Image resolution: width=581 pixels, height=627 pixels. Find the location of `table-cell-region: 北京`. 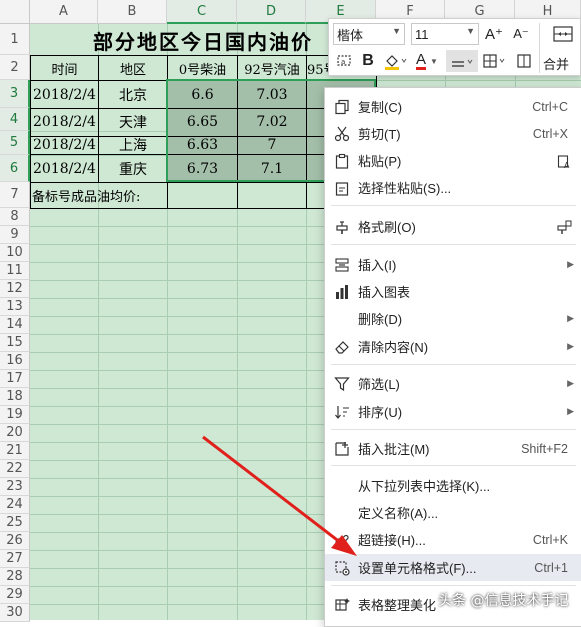

table-cell-region: 北京 is located at coordinates (133, 95).